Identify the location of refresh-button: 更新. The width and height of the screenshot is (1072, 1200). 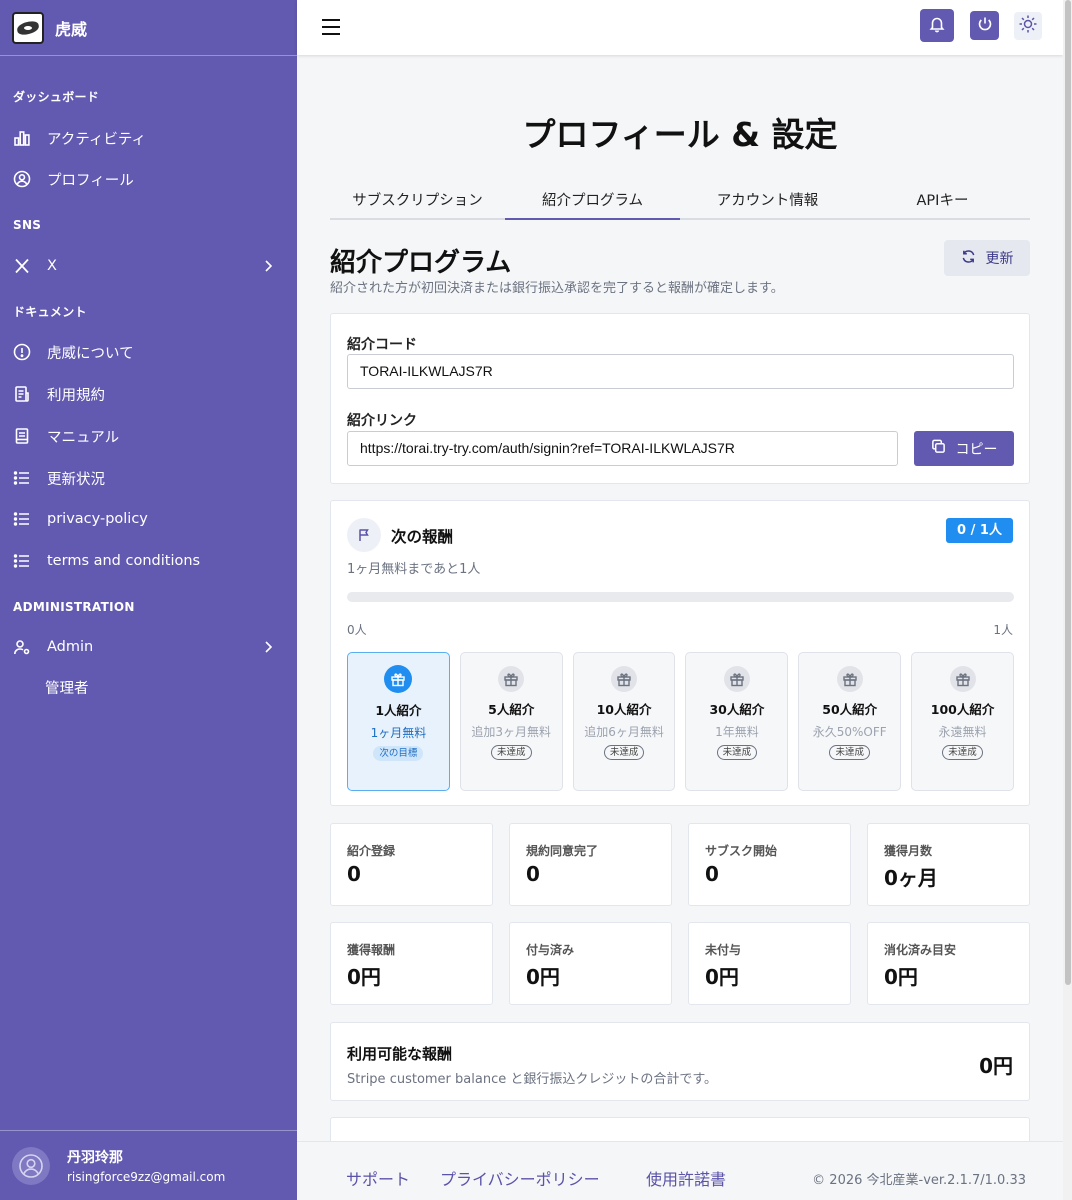
(987, 258).